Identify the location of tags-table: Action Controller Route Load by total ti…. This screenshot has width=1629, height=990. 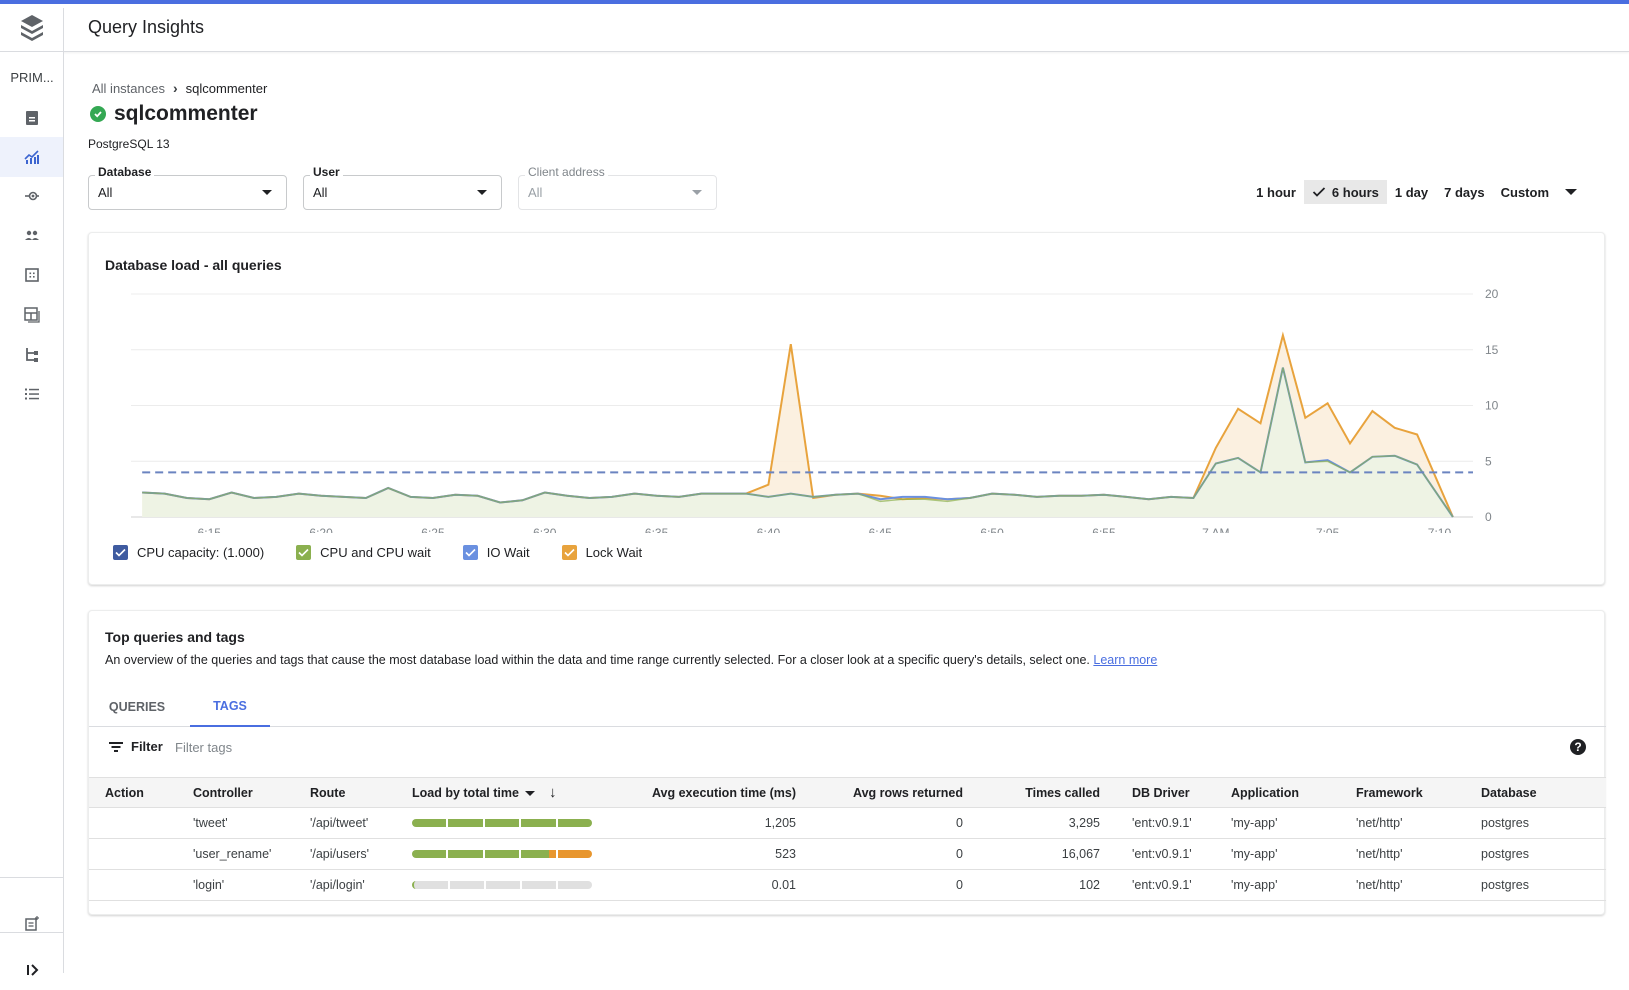
(847, 839).